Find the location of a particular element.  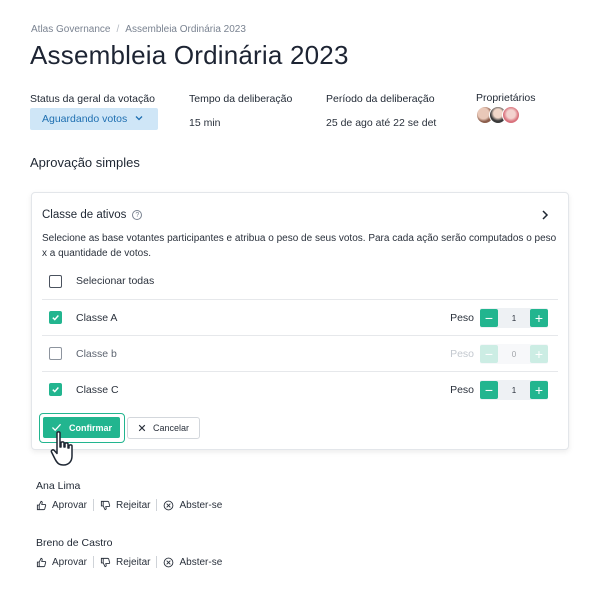

voter-name: Ana Lima is located at coordinates (58, 486).